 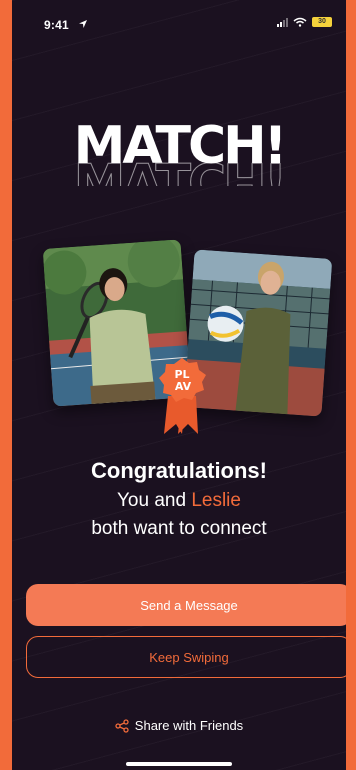 I want to click on app-badge-icon: PL AV, so click(x=182, y=396).